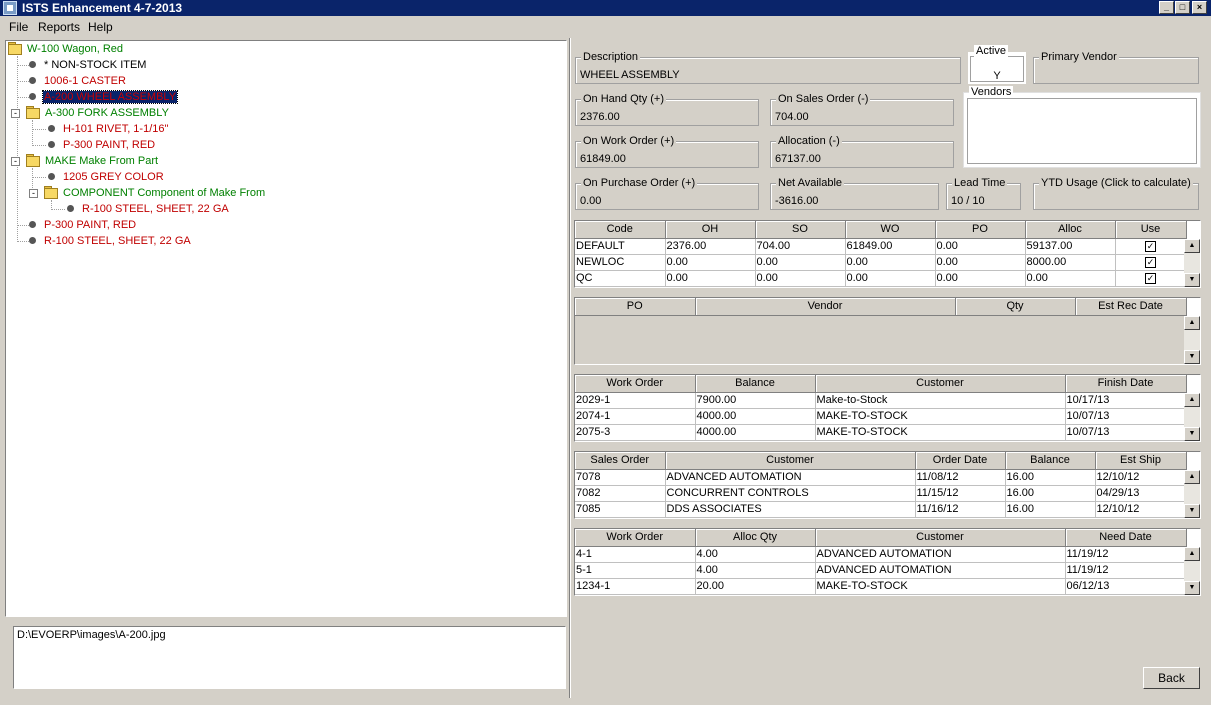 The image size is (1211, 705). Describe the element at coordinates (92, 161) in the screenshot. I see `tree-node: MAKE Make From Part` at that location.